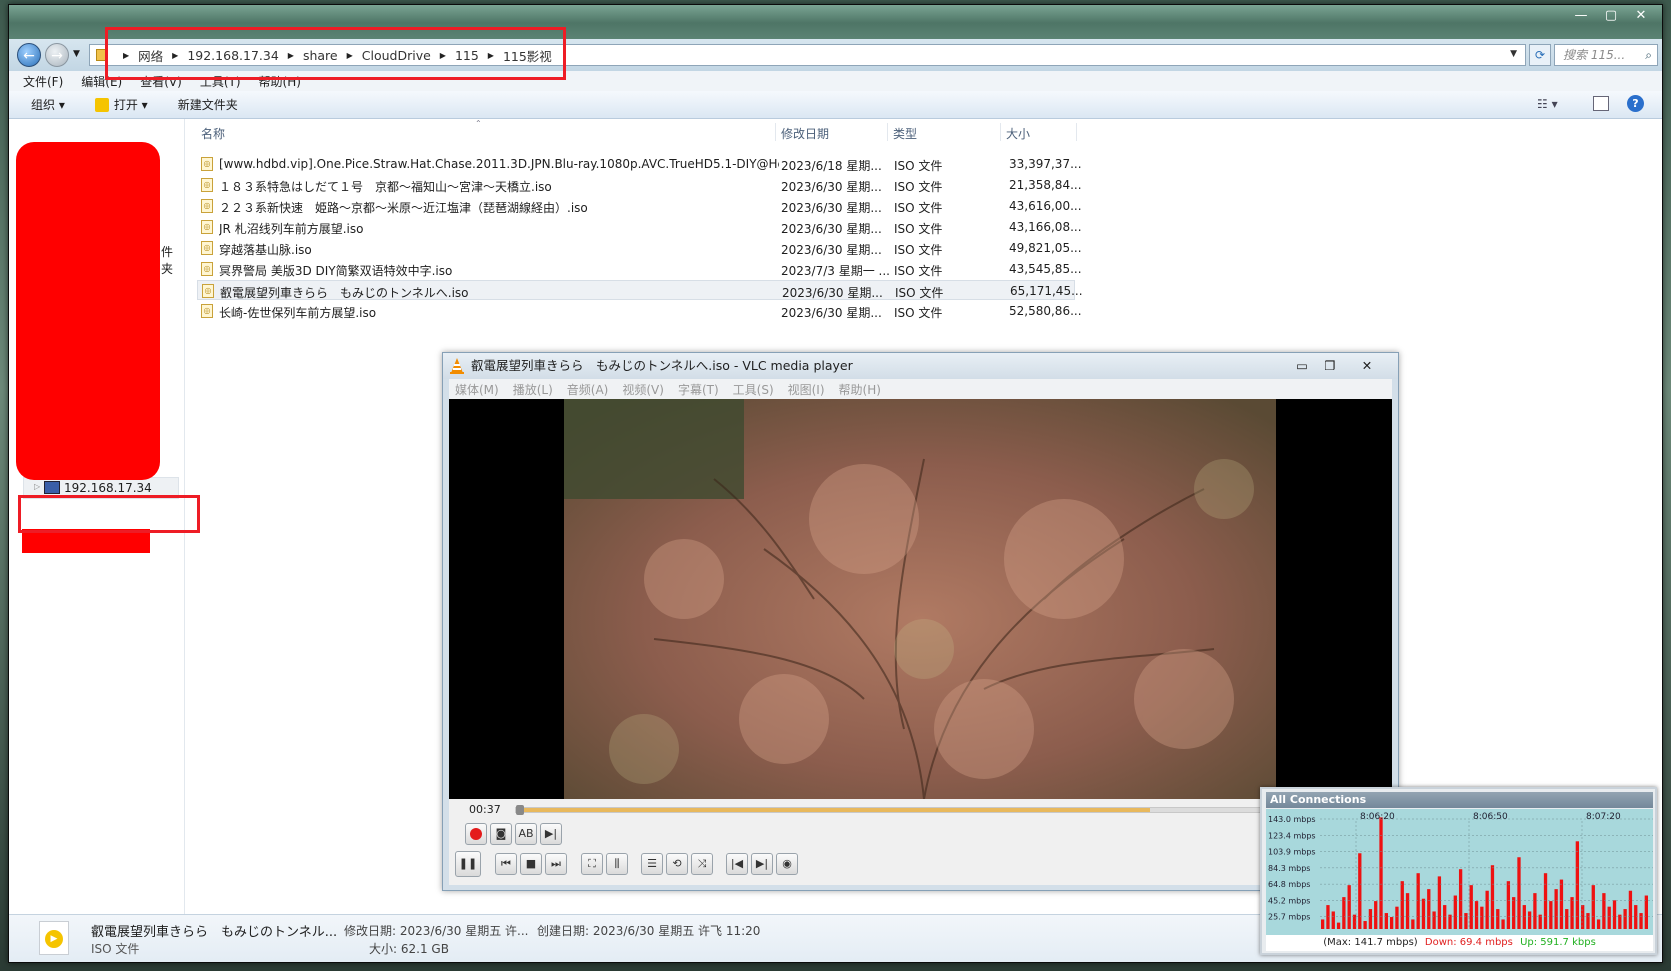  I want to click on vlc-menu-view: 视图(I), so click(806, 389).